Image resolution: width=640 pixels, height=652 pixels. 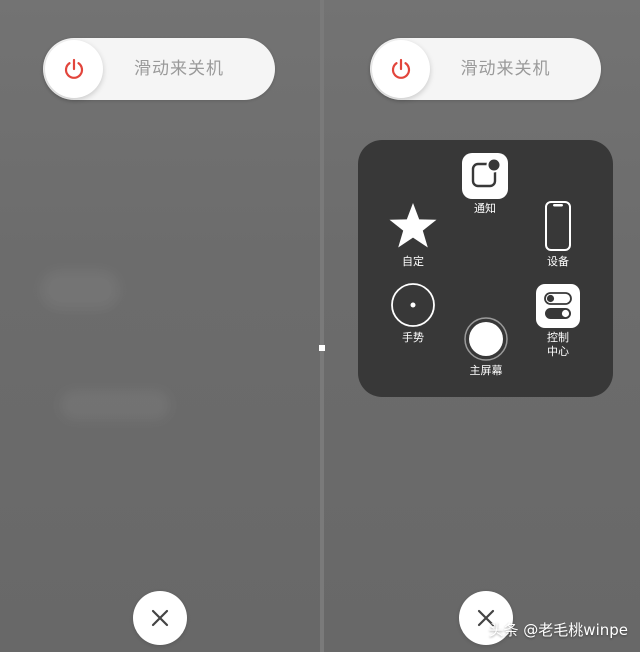 What do you see at coordinates (558, 351) in the screenshot?
I see `menu-label-line: 中心` at bounding box center [558, 351].